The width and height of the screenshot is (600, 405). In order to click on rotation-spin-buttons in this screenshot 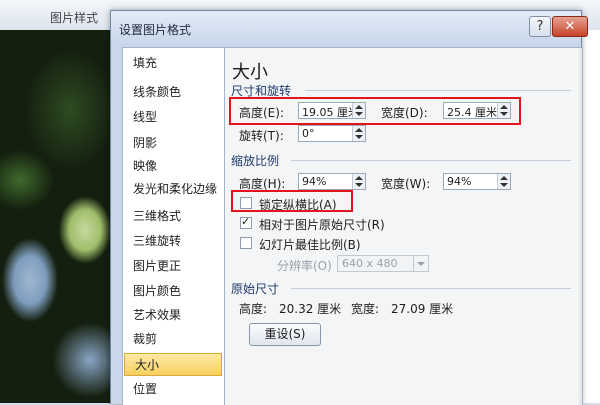, I will do `click(358, 133)`.